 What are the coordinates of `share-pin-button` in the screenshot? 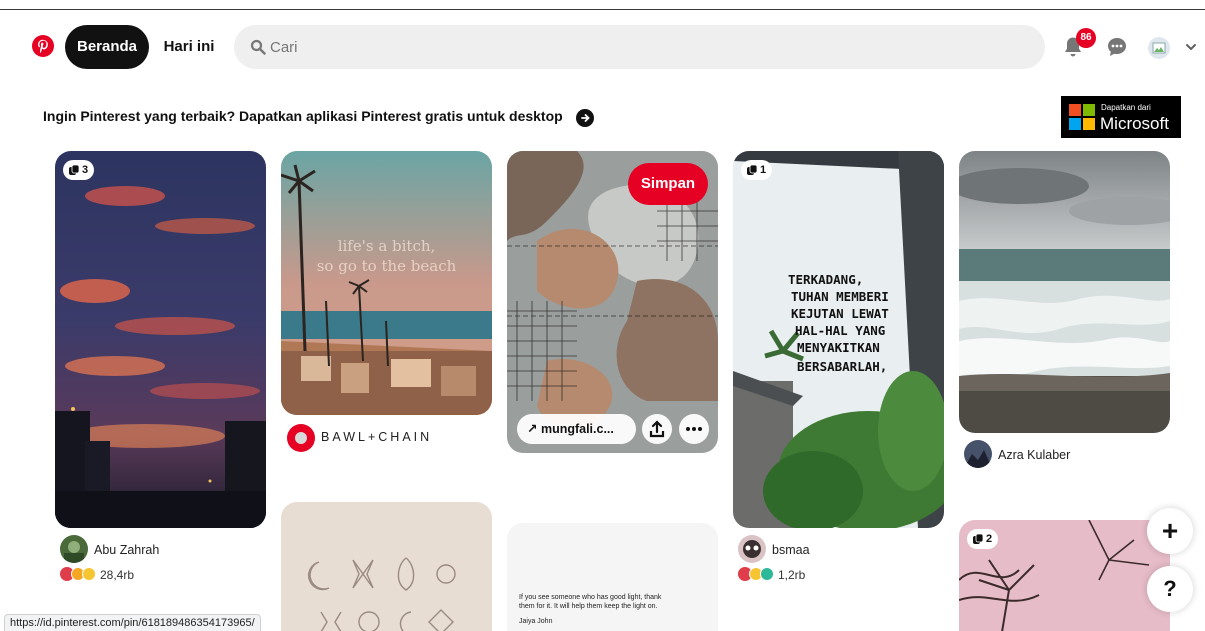 It's located at (657, 429).